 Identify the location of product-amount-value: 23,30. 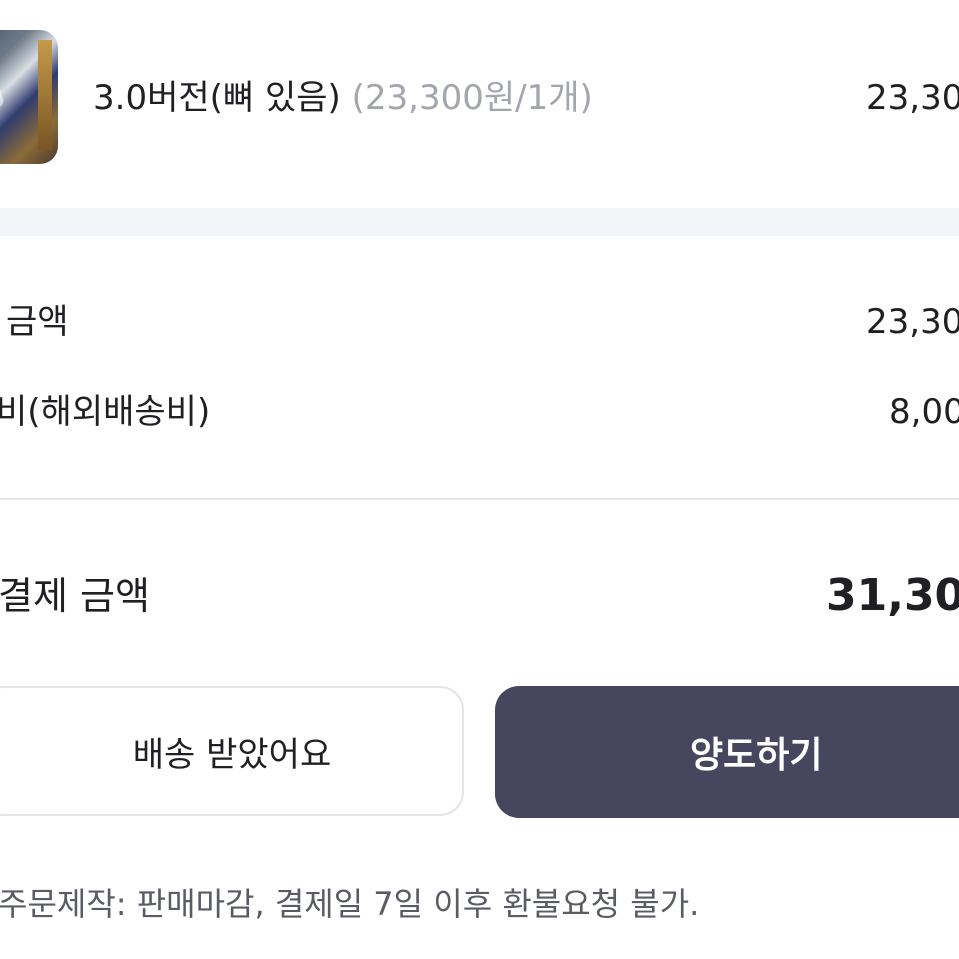
(912, 322).